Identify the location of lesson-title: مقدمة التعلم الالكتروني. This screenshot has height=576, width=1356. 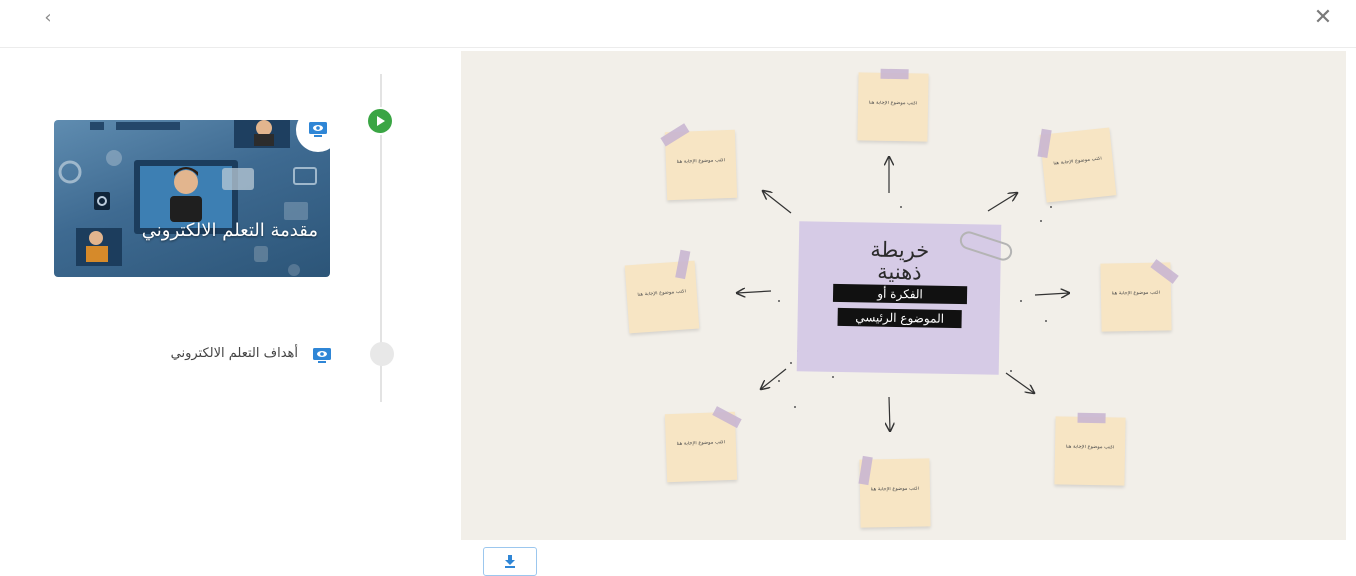
(229, 230).